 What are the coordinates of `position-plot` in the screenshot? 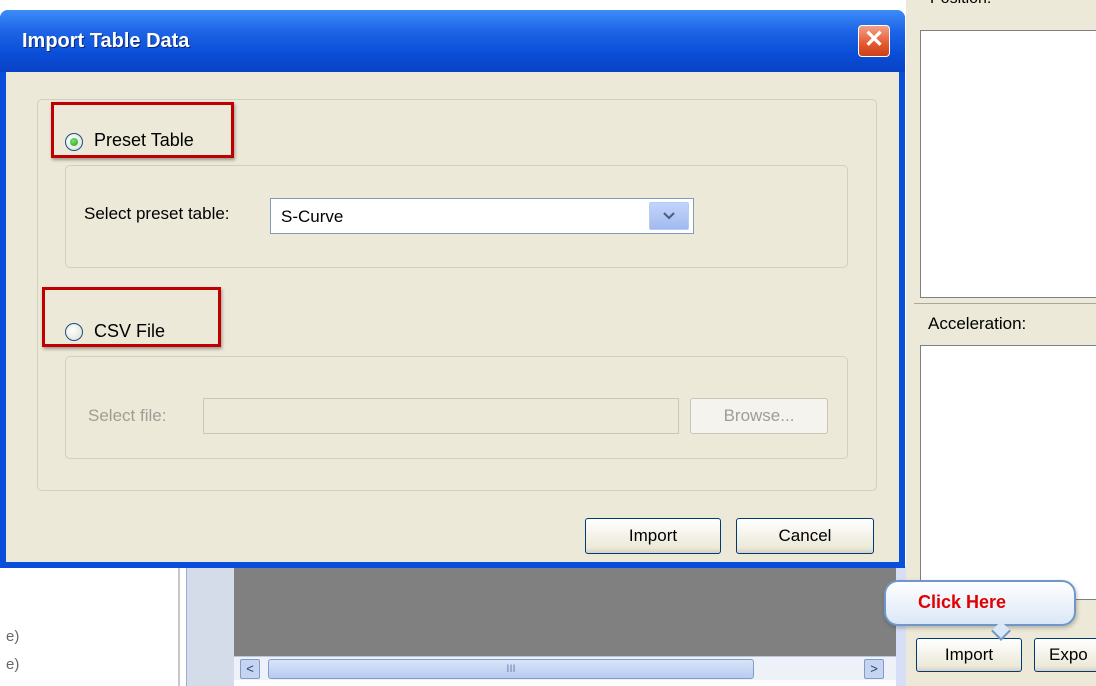 It's located at (1008, 164).